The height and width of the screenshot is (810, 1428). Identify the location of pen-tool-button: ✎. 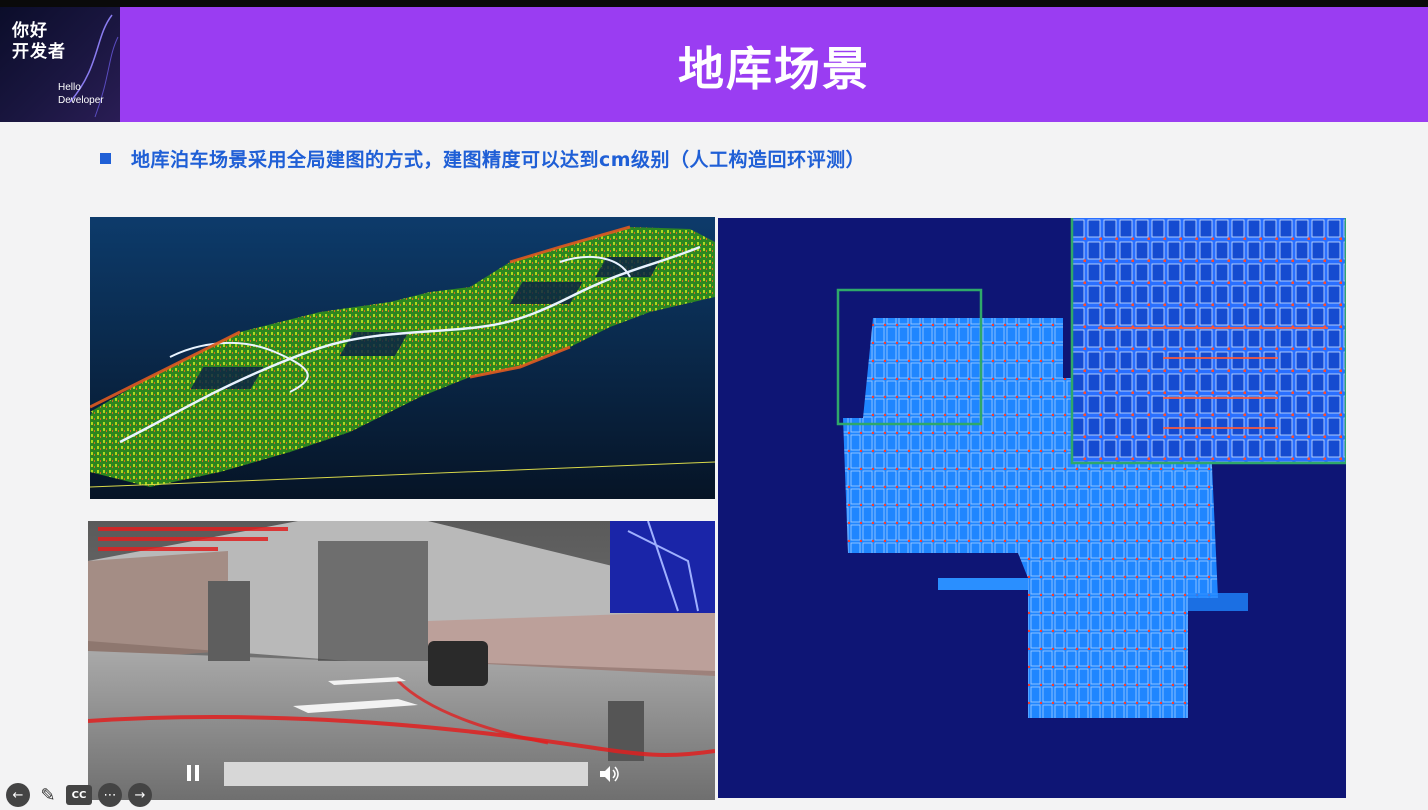
(48, 795).